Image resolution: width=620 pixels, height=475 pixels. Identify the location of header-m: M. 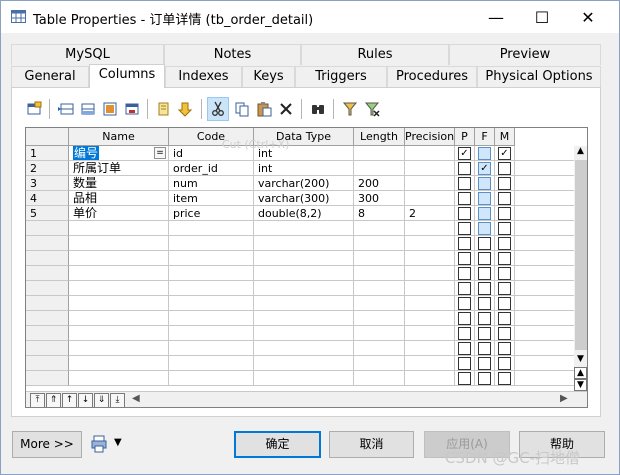
(505, 137).